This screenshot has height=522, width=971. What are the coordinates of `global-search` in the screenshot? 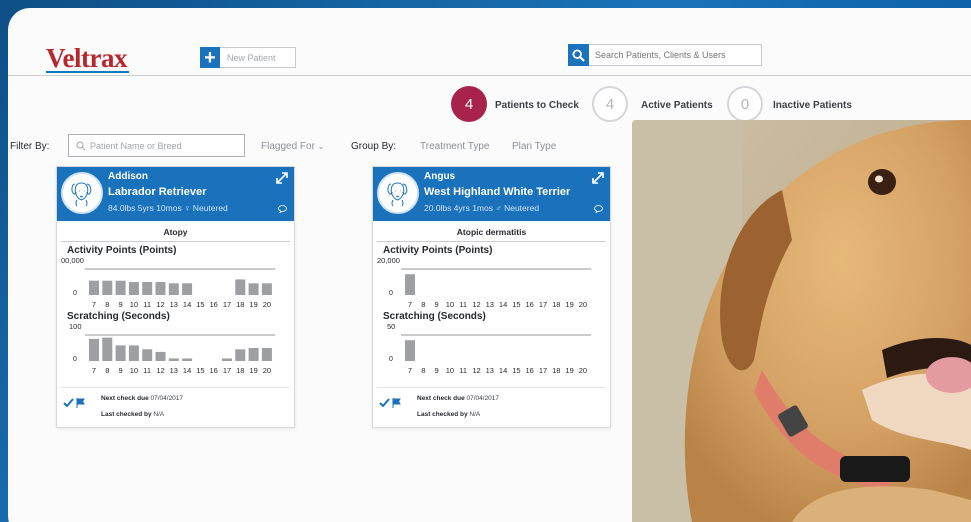 It's located at (665, 55).